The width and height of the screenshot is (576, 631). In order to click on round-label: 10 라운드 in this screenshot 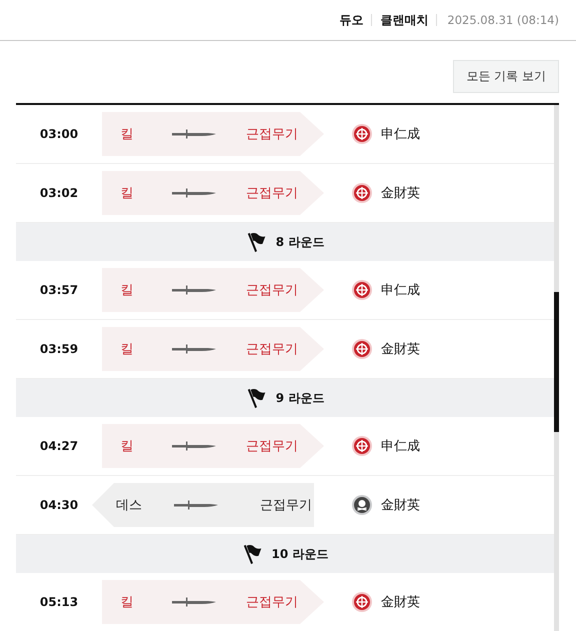, I will do `click(300, 554)`.